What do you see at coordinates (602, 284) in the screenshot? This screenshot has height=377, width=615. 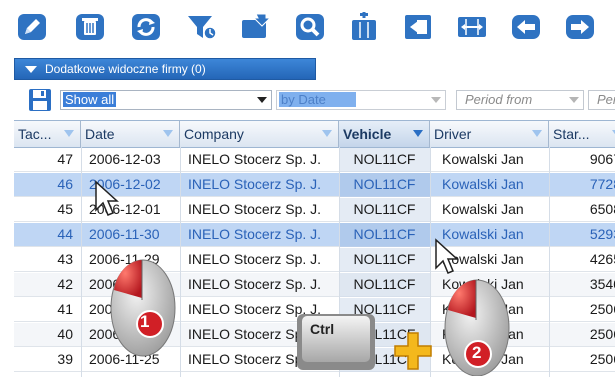 I see `cell-start: 3540` at bounding box center [602, 284].